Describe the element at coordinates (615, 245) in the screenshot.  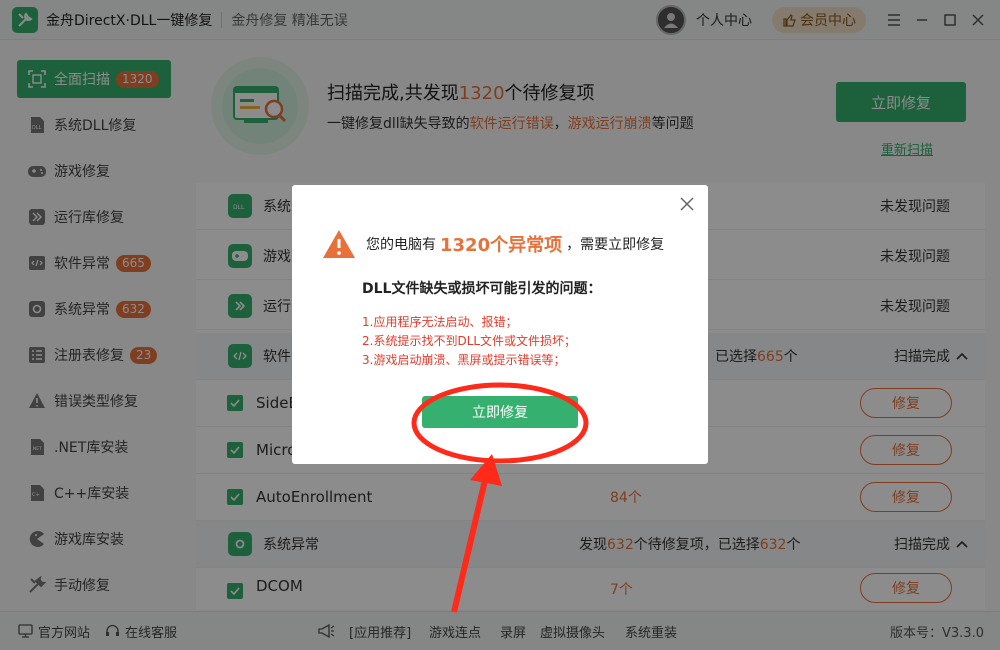
I see `dialog-title-text: ，需要立即修复` at that location.